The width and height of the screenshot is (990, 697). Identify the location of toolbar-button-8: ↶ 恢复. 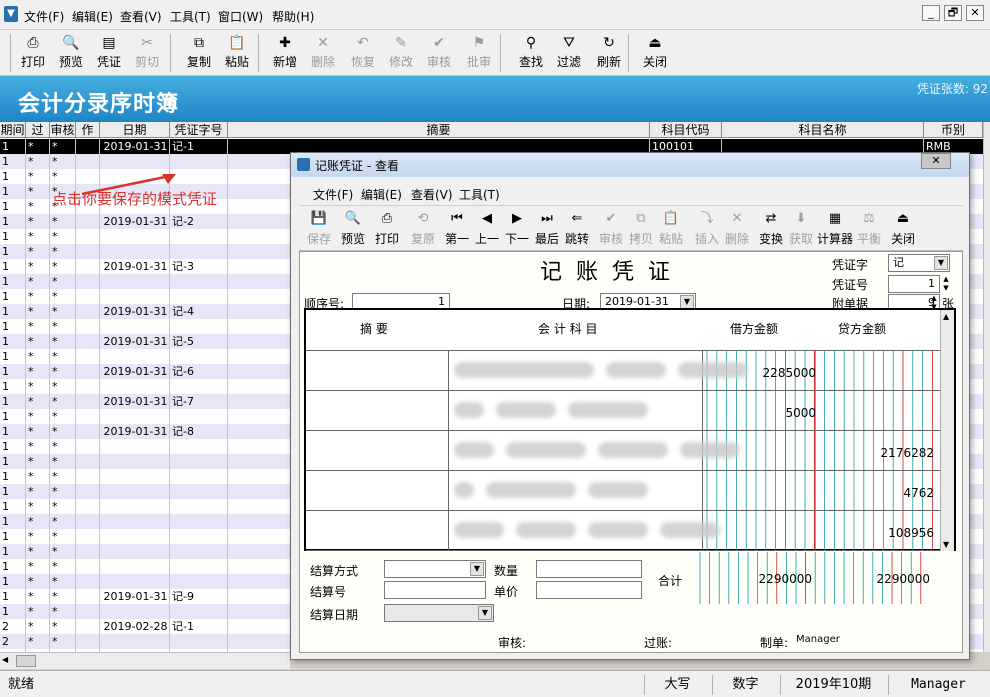
(363, 53).